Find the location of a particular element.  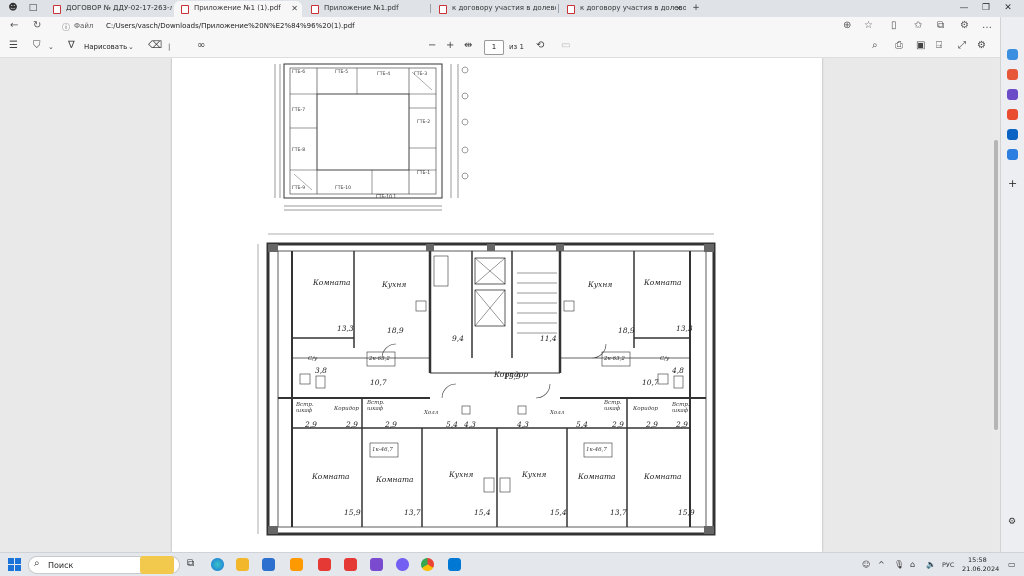

draw-label: Нарисовать is located at coordinates (105, 47).